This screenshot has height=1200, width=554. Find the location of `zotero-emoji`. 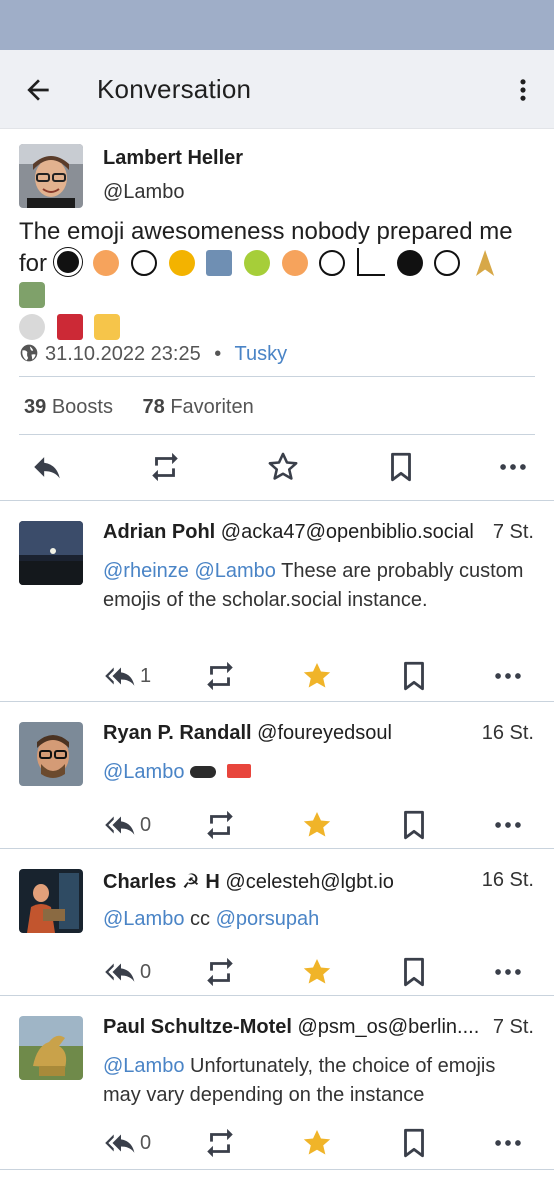

zotero-emoji is located at coordinates (69, 327).